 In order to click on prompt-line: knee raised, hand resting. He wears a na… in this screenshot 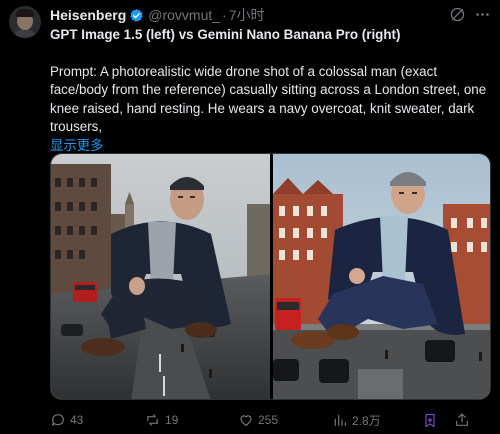, I will do `click(262, 108)`.